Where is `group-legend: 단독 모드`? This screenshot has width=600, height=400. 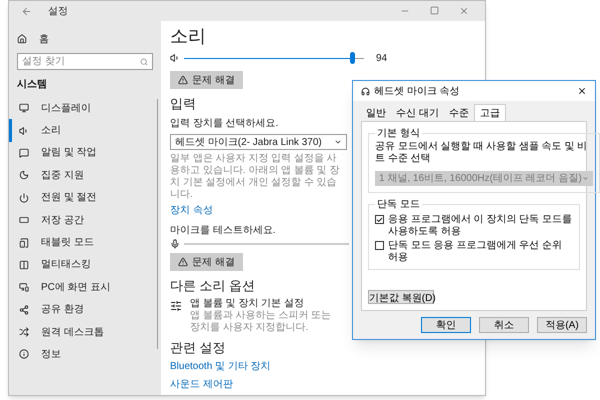
group-legend: 단독 모드 is located at coordinates (398, 204).